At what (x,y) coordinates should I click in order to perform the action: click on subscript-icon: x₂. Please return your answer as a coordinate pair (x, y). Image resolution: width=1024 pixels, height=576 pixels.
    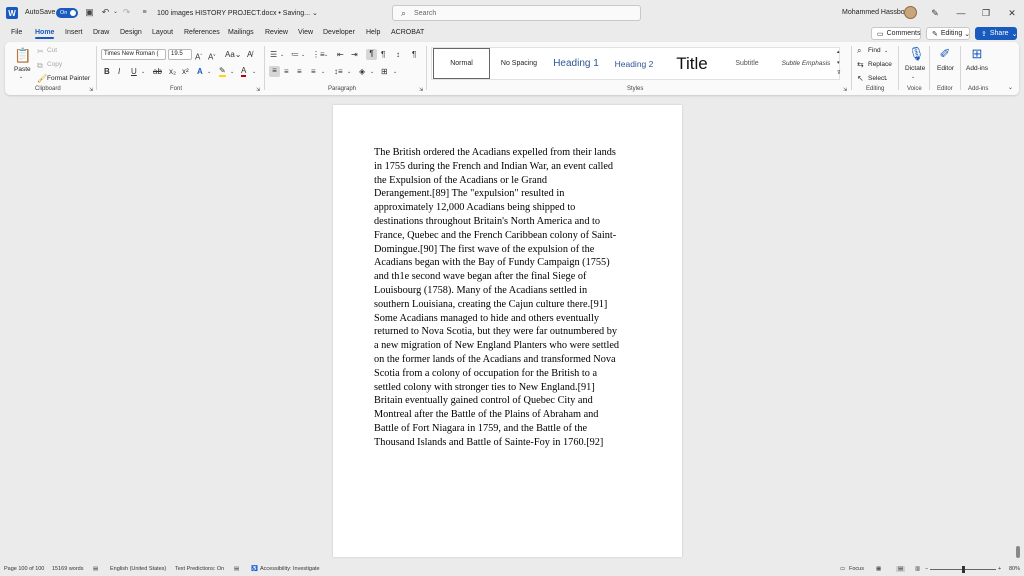
    Looking at the image, I should click on (172, 71).